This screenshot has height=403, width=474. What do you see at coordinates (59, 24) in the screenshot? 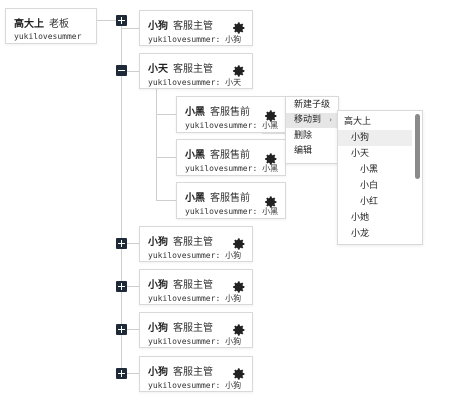
I see `node-role: 老板` at bounding box center [59, 24].